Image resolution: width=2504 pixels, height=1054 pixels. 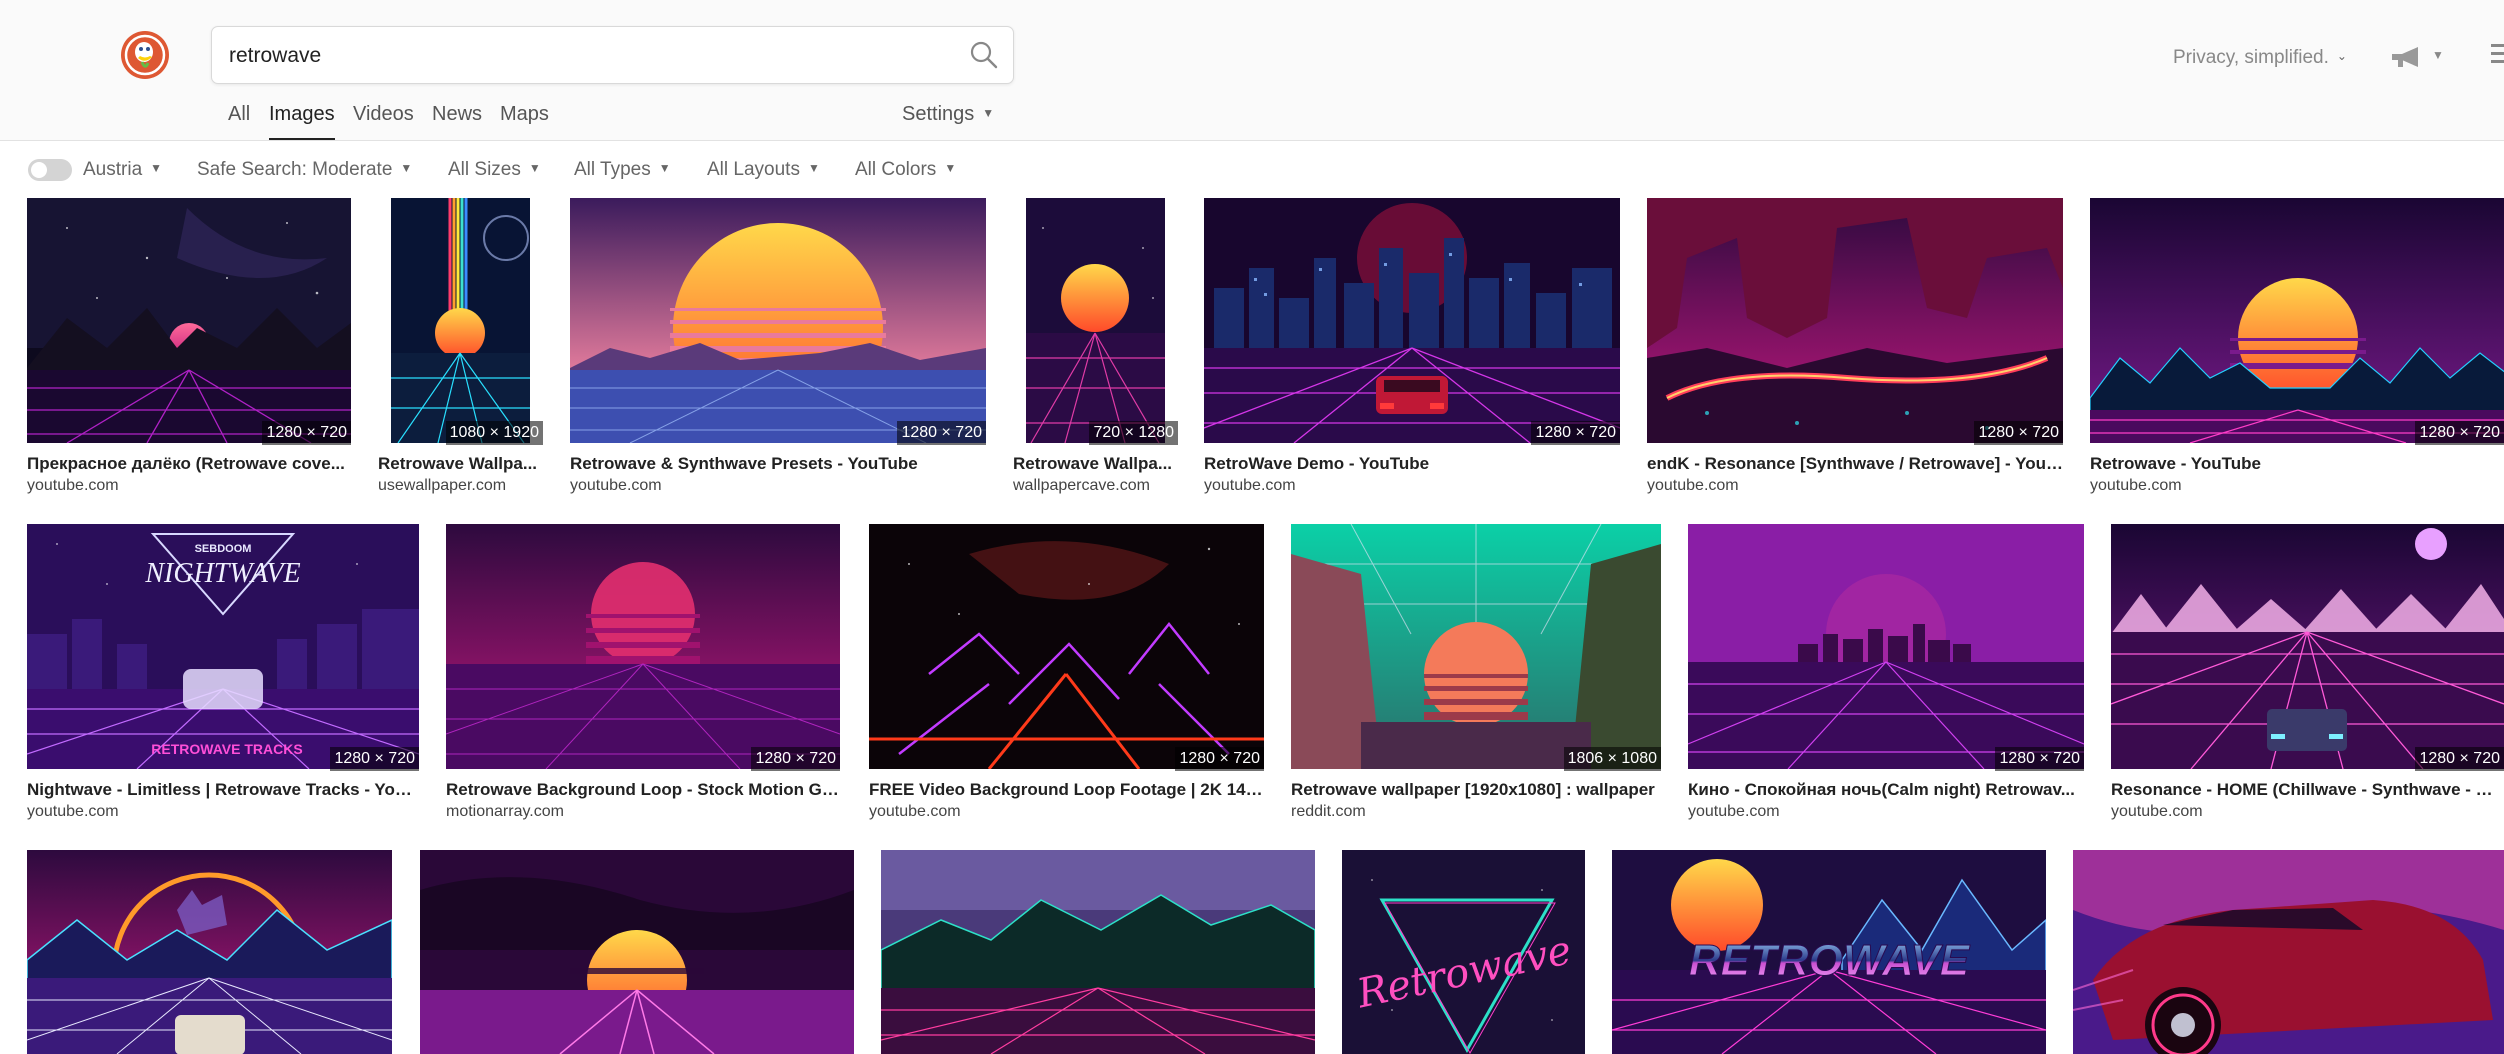 What do you see at coordinates (460, 486) in the screenshot?
I see `result-source: usewallpaper.com` at bounding box center [460, 486].